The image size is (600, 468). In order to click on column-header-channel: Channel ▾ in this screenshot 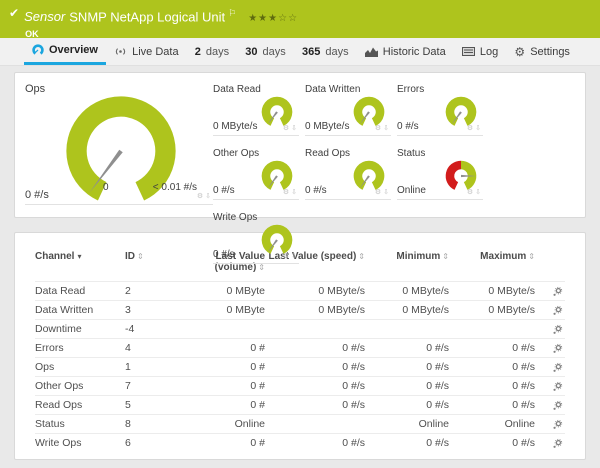, I will do `click(80, 256)`.